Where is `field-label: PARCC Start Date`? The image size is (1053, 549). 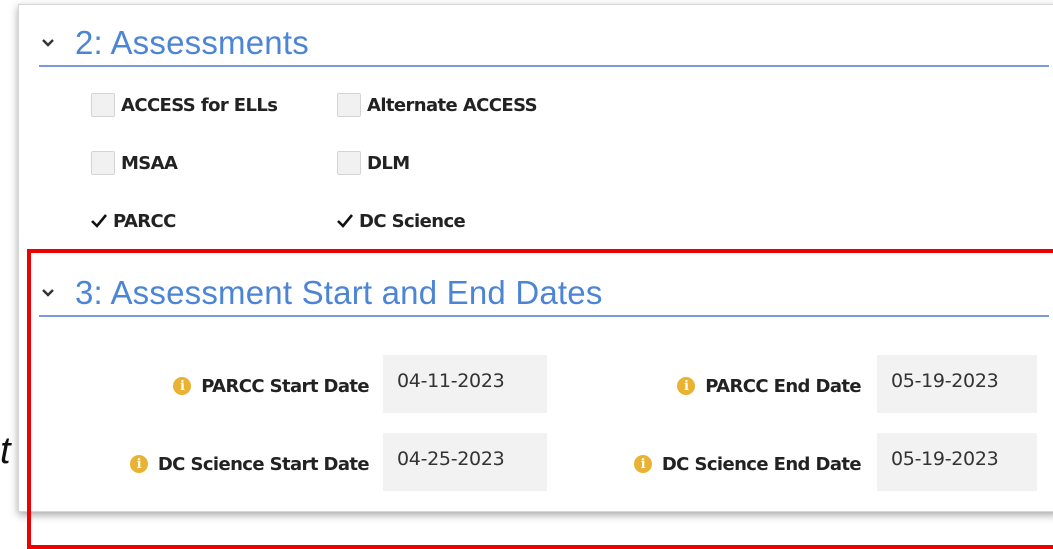 field-label: PARCC Start Date is located at coordinates (285, 386).